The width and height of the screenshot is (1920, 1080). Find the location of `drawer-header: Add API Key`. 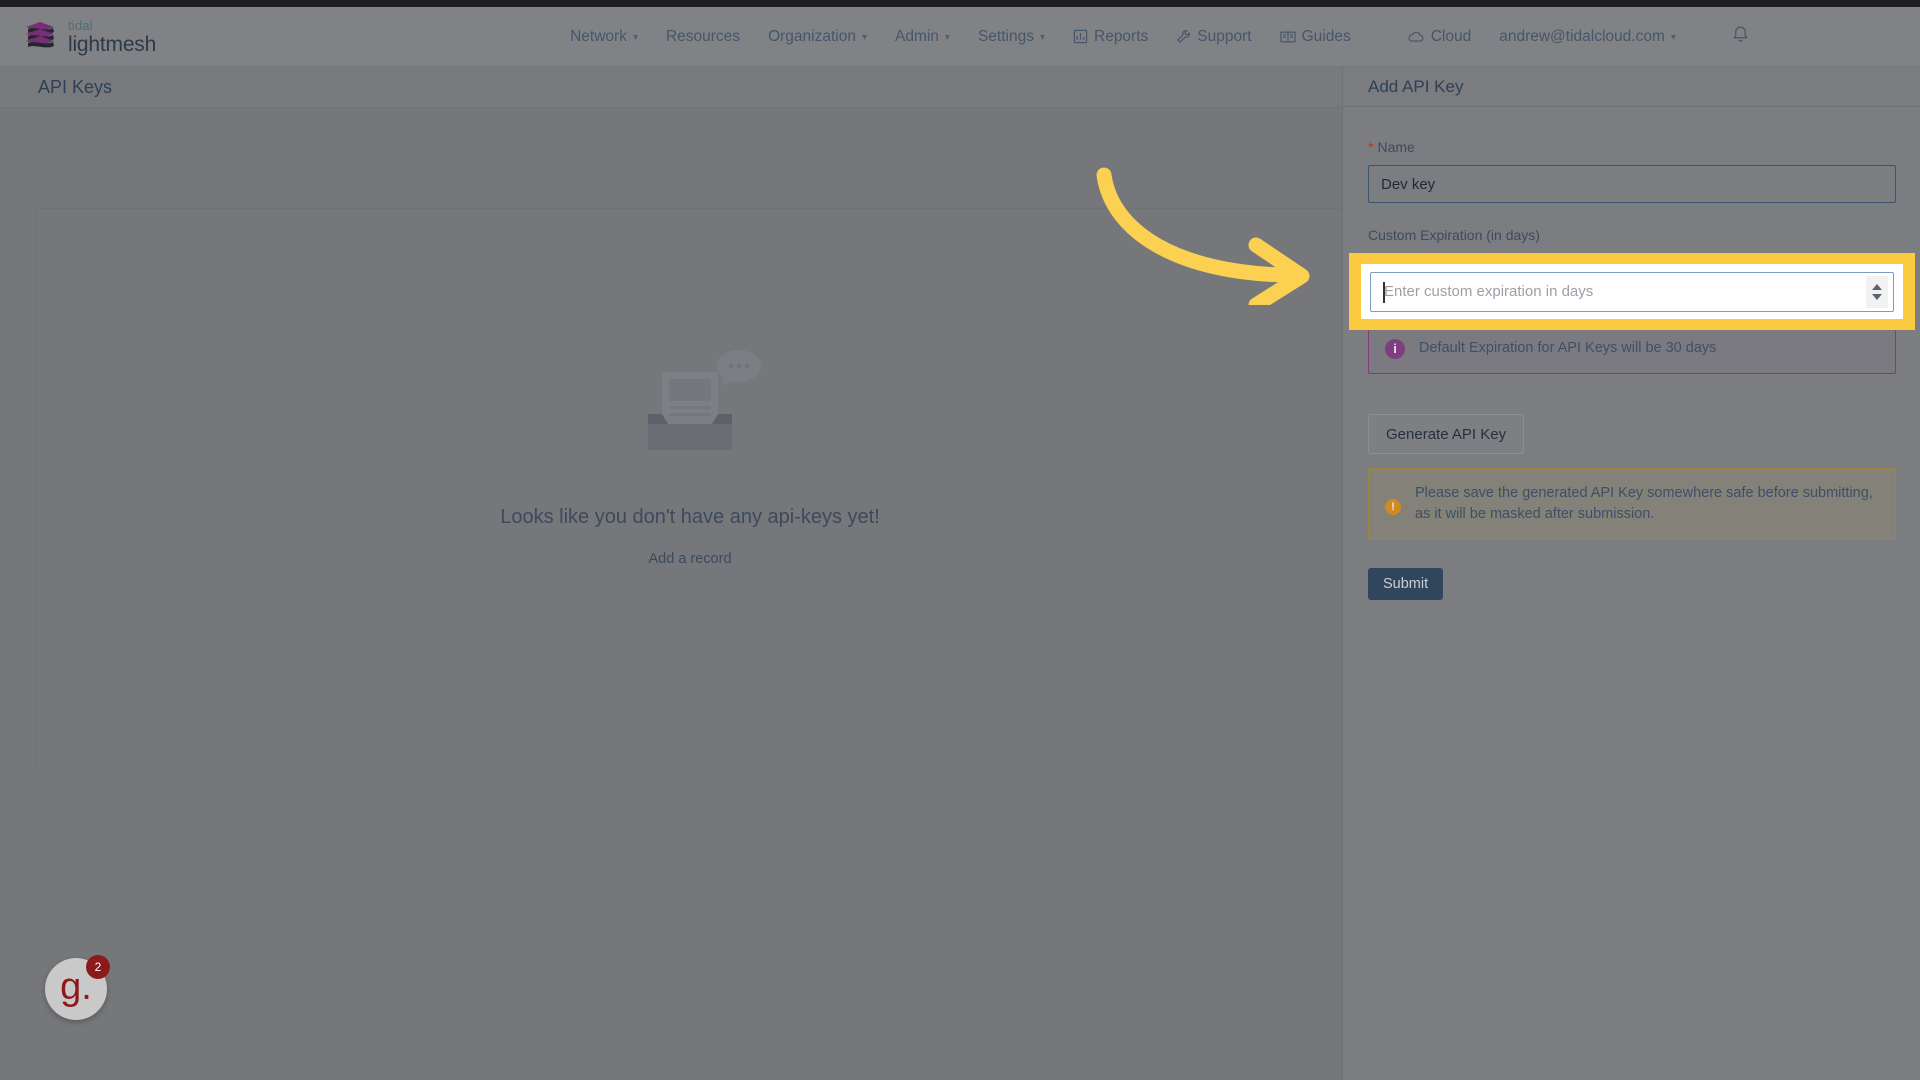

drawer-header: Add API Key is located at coordinates (1631, 87).